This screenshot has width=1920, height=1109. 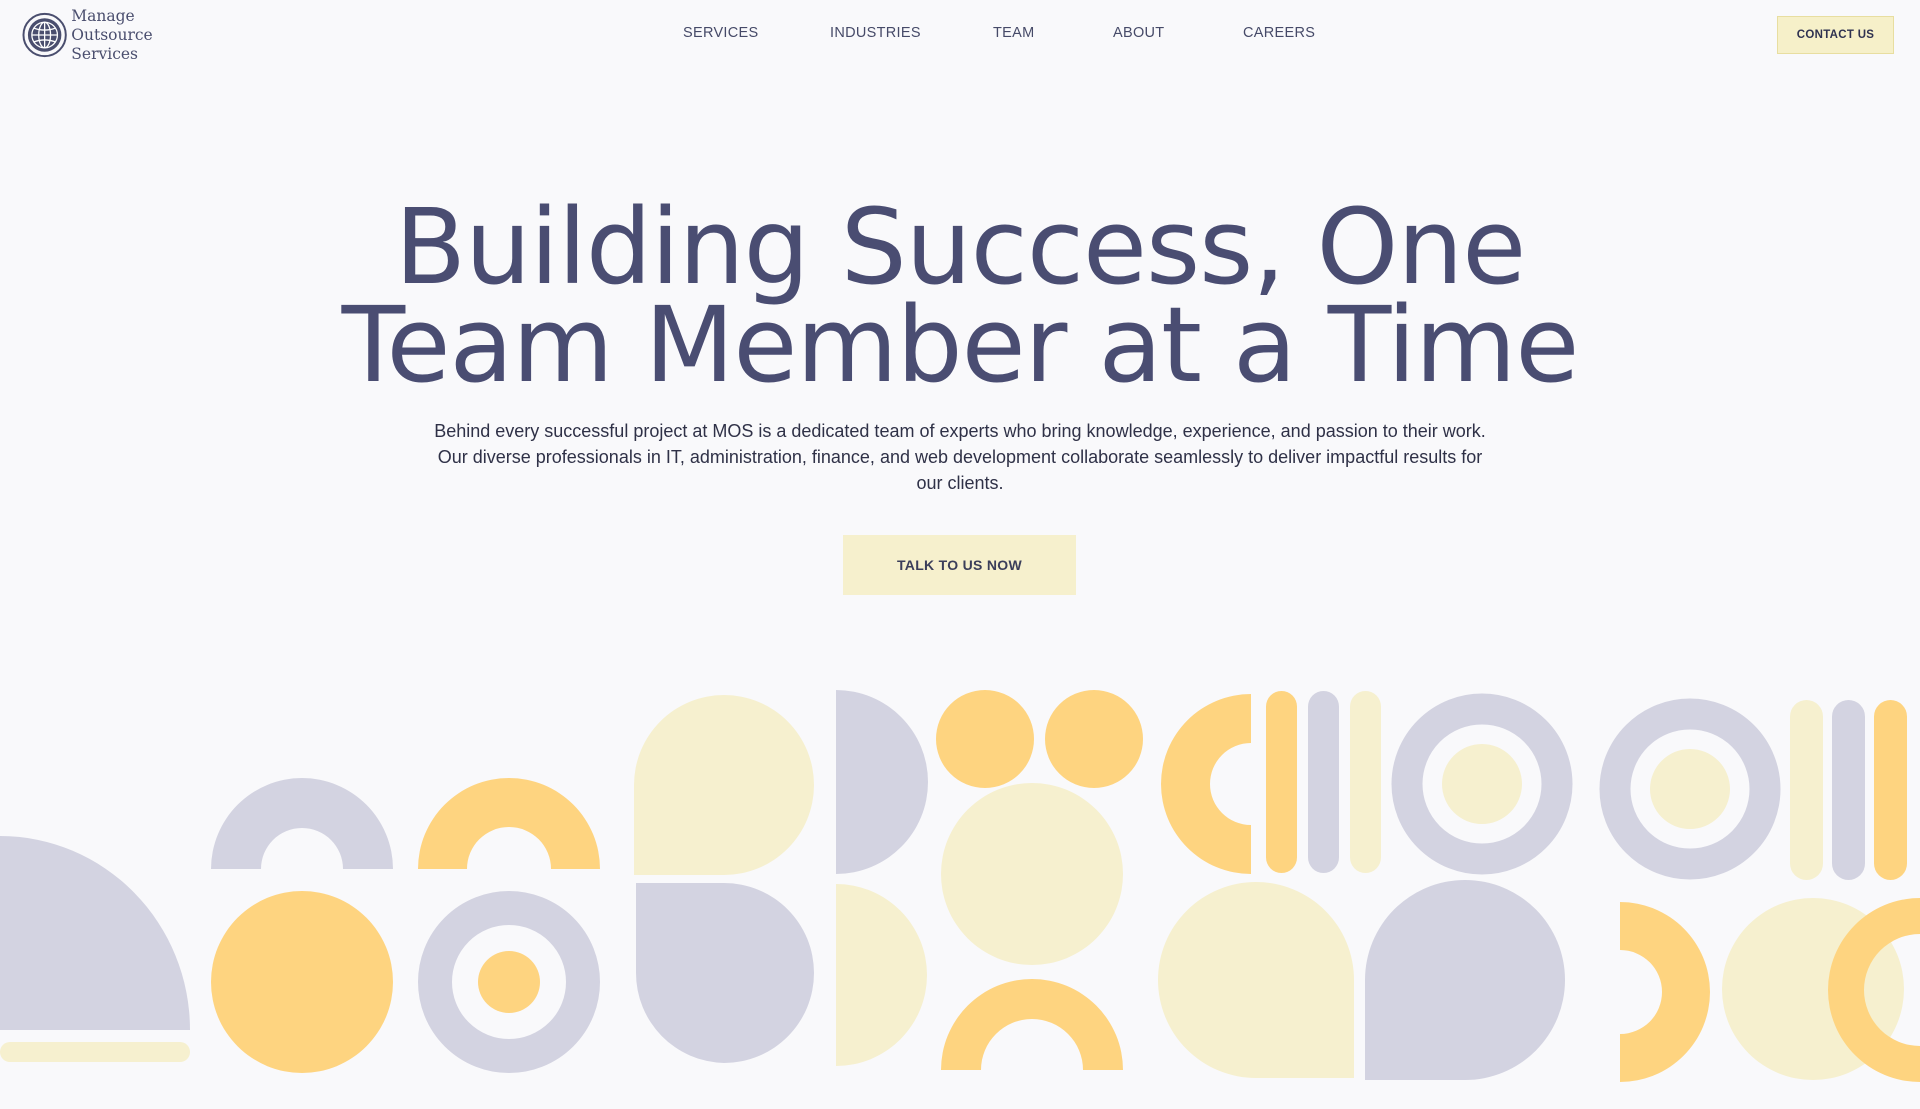 What do you see at coordinates (882, 782) in the screenshot?
I see `lavender-half-circle-shape` at bounding box center [882, 782].